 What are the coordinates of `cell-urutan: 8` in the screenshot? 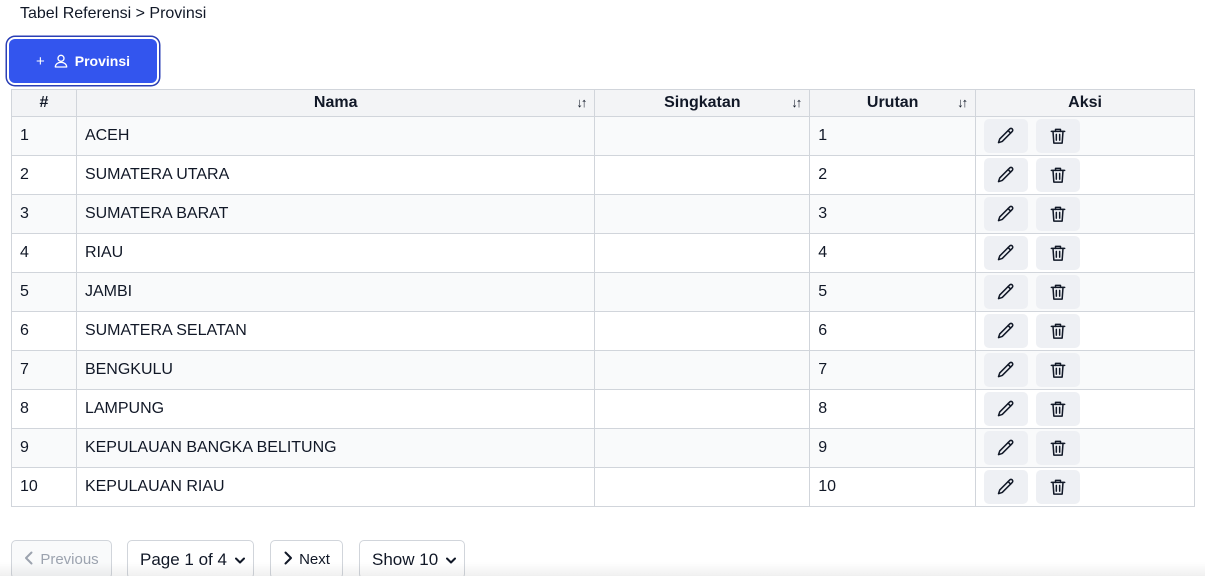 It's located at (893, 409).